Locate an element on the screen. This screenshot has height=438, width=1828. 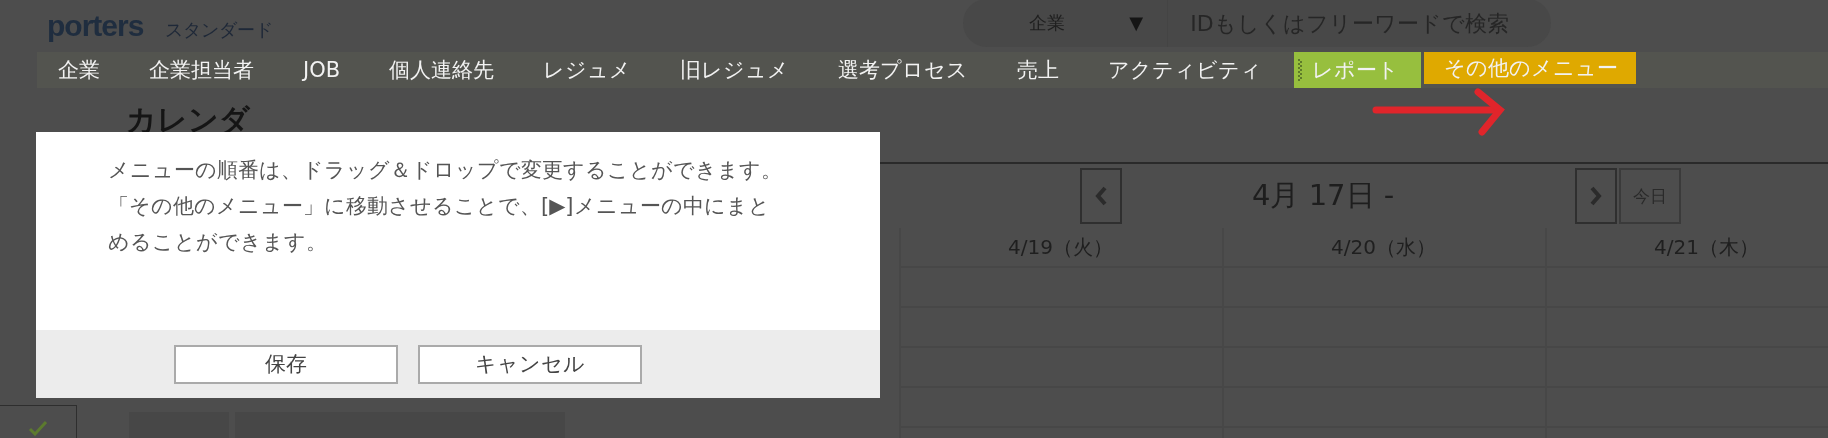
menu-item: 旧レジュメ is located at coordinates (735, 70).